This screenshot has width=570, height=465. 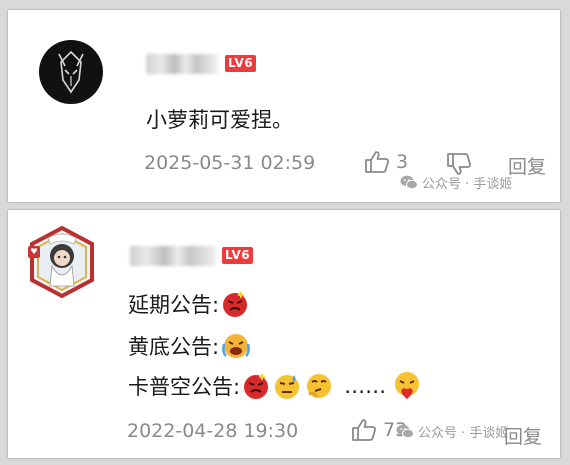 I want to click on heart-hug-face-emoji, so click(x=407, y=385).